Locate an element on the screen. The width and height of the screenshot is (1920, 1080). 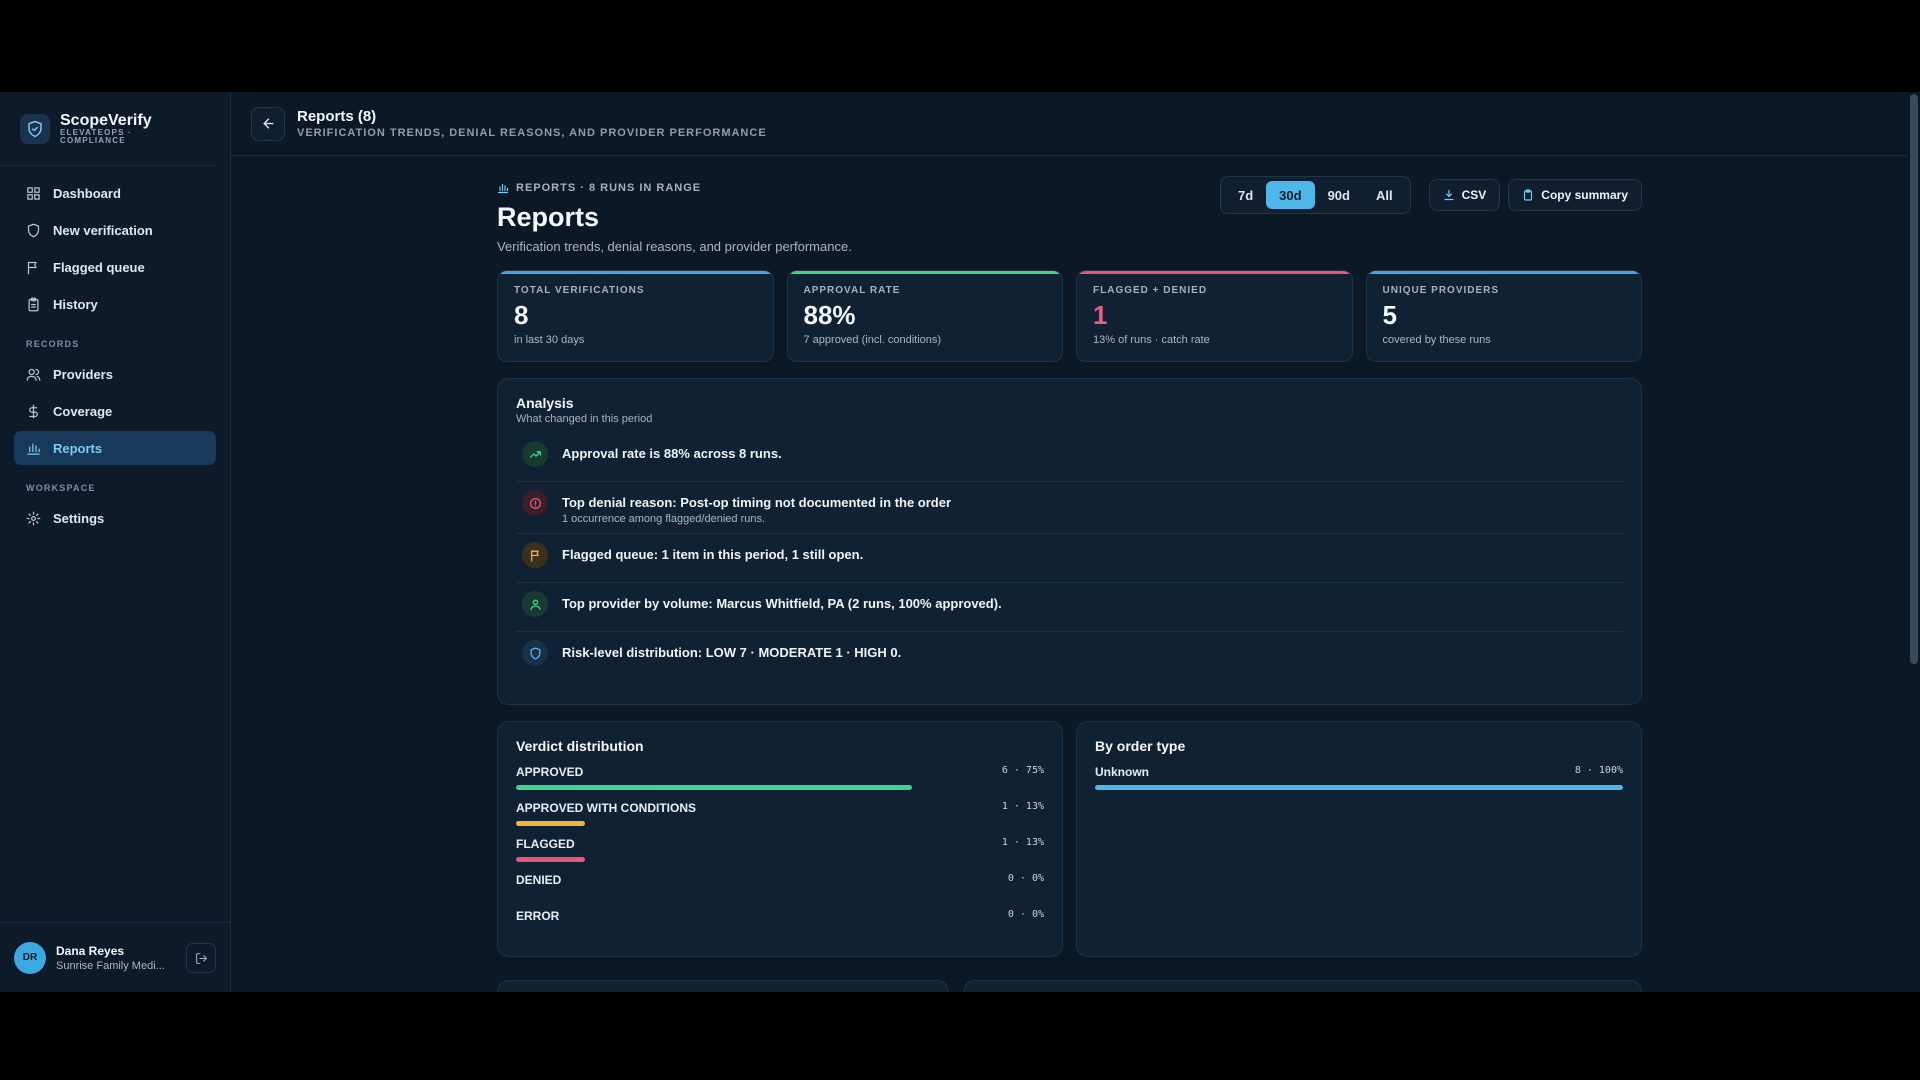
kpi-value: 1 is located at coordinates (1100, 315).